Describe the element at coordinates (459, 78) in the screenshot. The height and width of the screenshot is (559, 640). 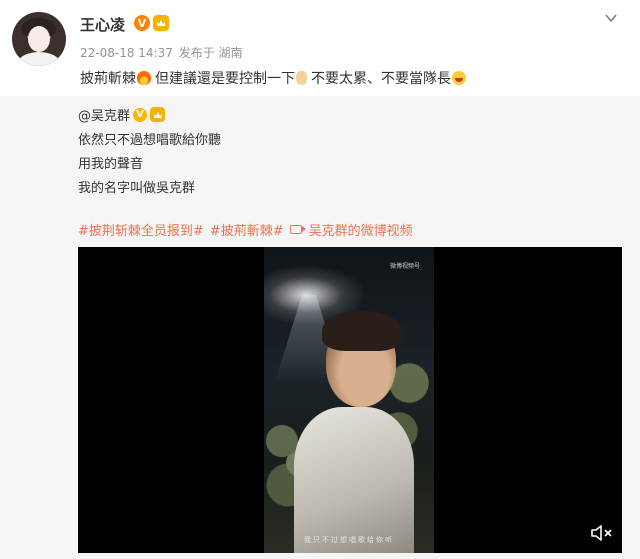
I see `laugh-icon` at that location.